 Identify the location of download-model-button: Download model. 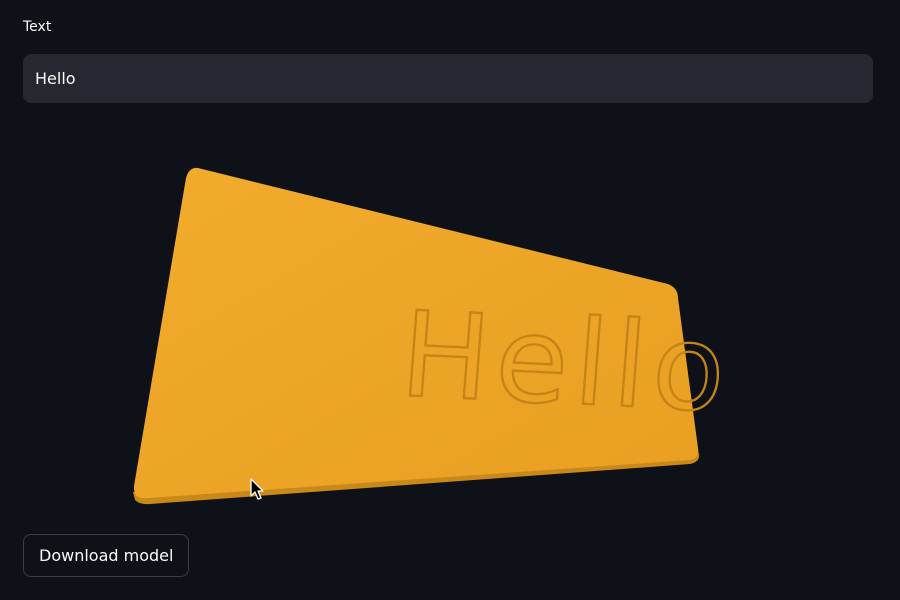
(106, 555).